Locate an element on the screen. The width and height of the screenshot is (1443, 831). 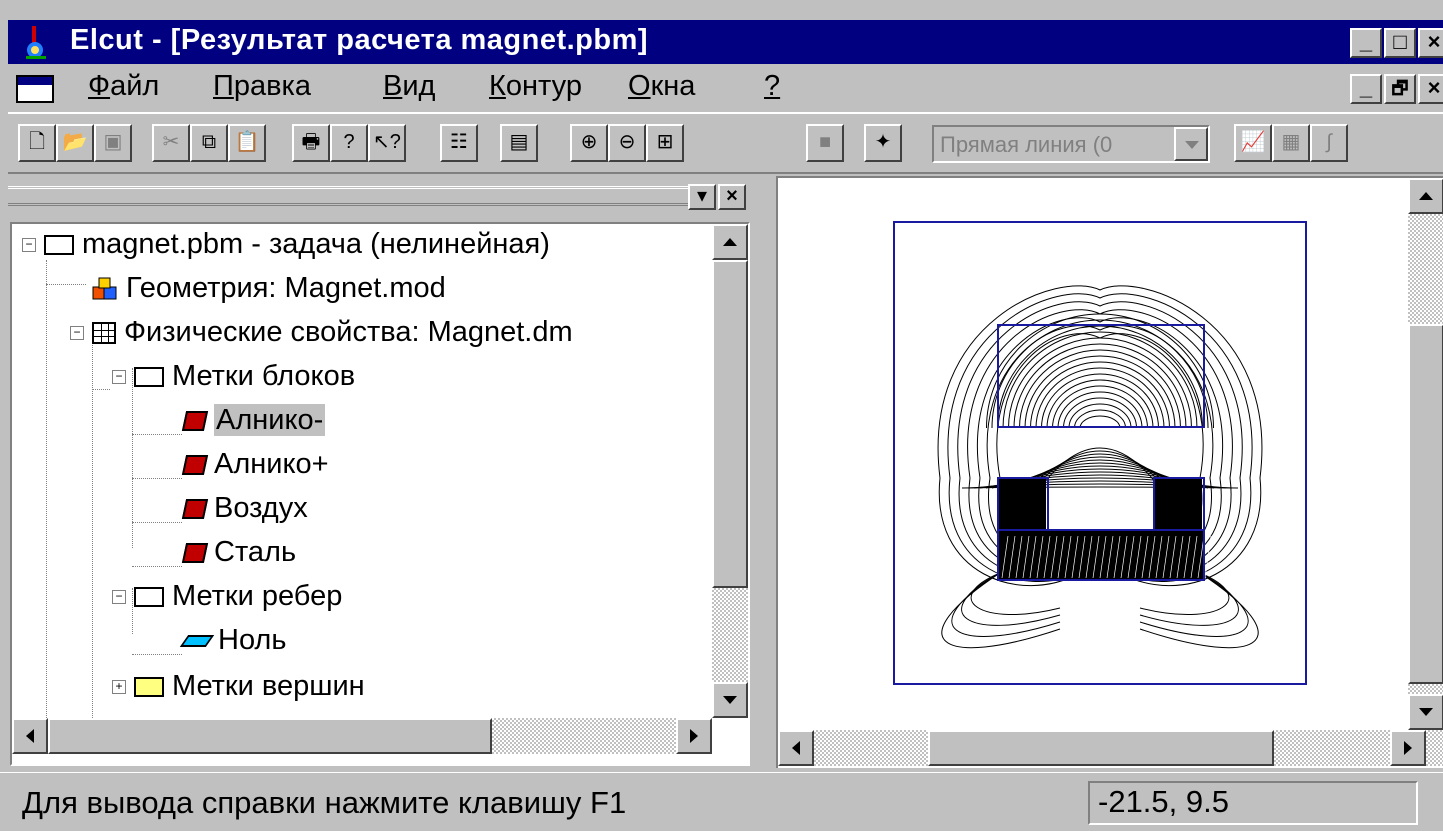
document-window-icon is located at coordinates (35, 89).